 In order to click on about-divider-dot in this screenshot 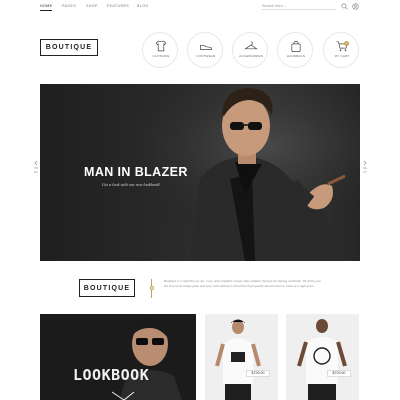, I will do `click(151, 287)`.